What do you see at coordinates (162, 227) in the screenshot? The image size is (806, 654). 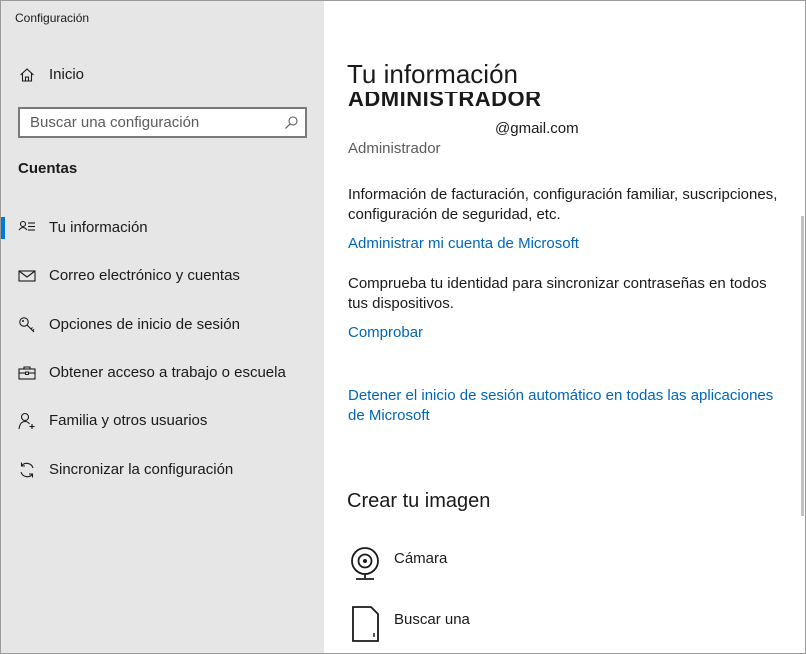 I see `sidebar-item-tu-informacion: Tu información` at bounding box center [162, 227].